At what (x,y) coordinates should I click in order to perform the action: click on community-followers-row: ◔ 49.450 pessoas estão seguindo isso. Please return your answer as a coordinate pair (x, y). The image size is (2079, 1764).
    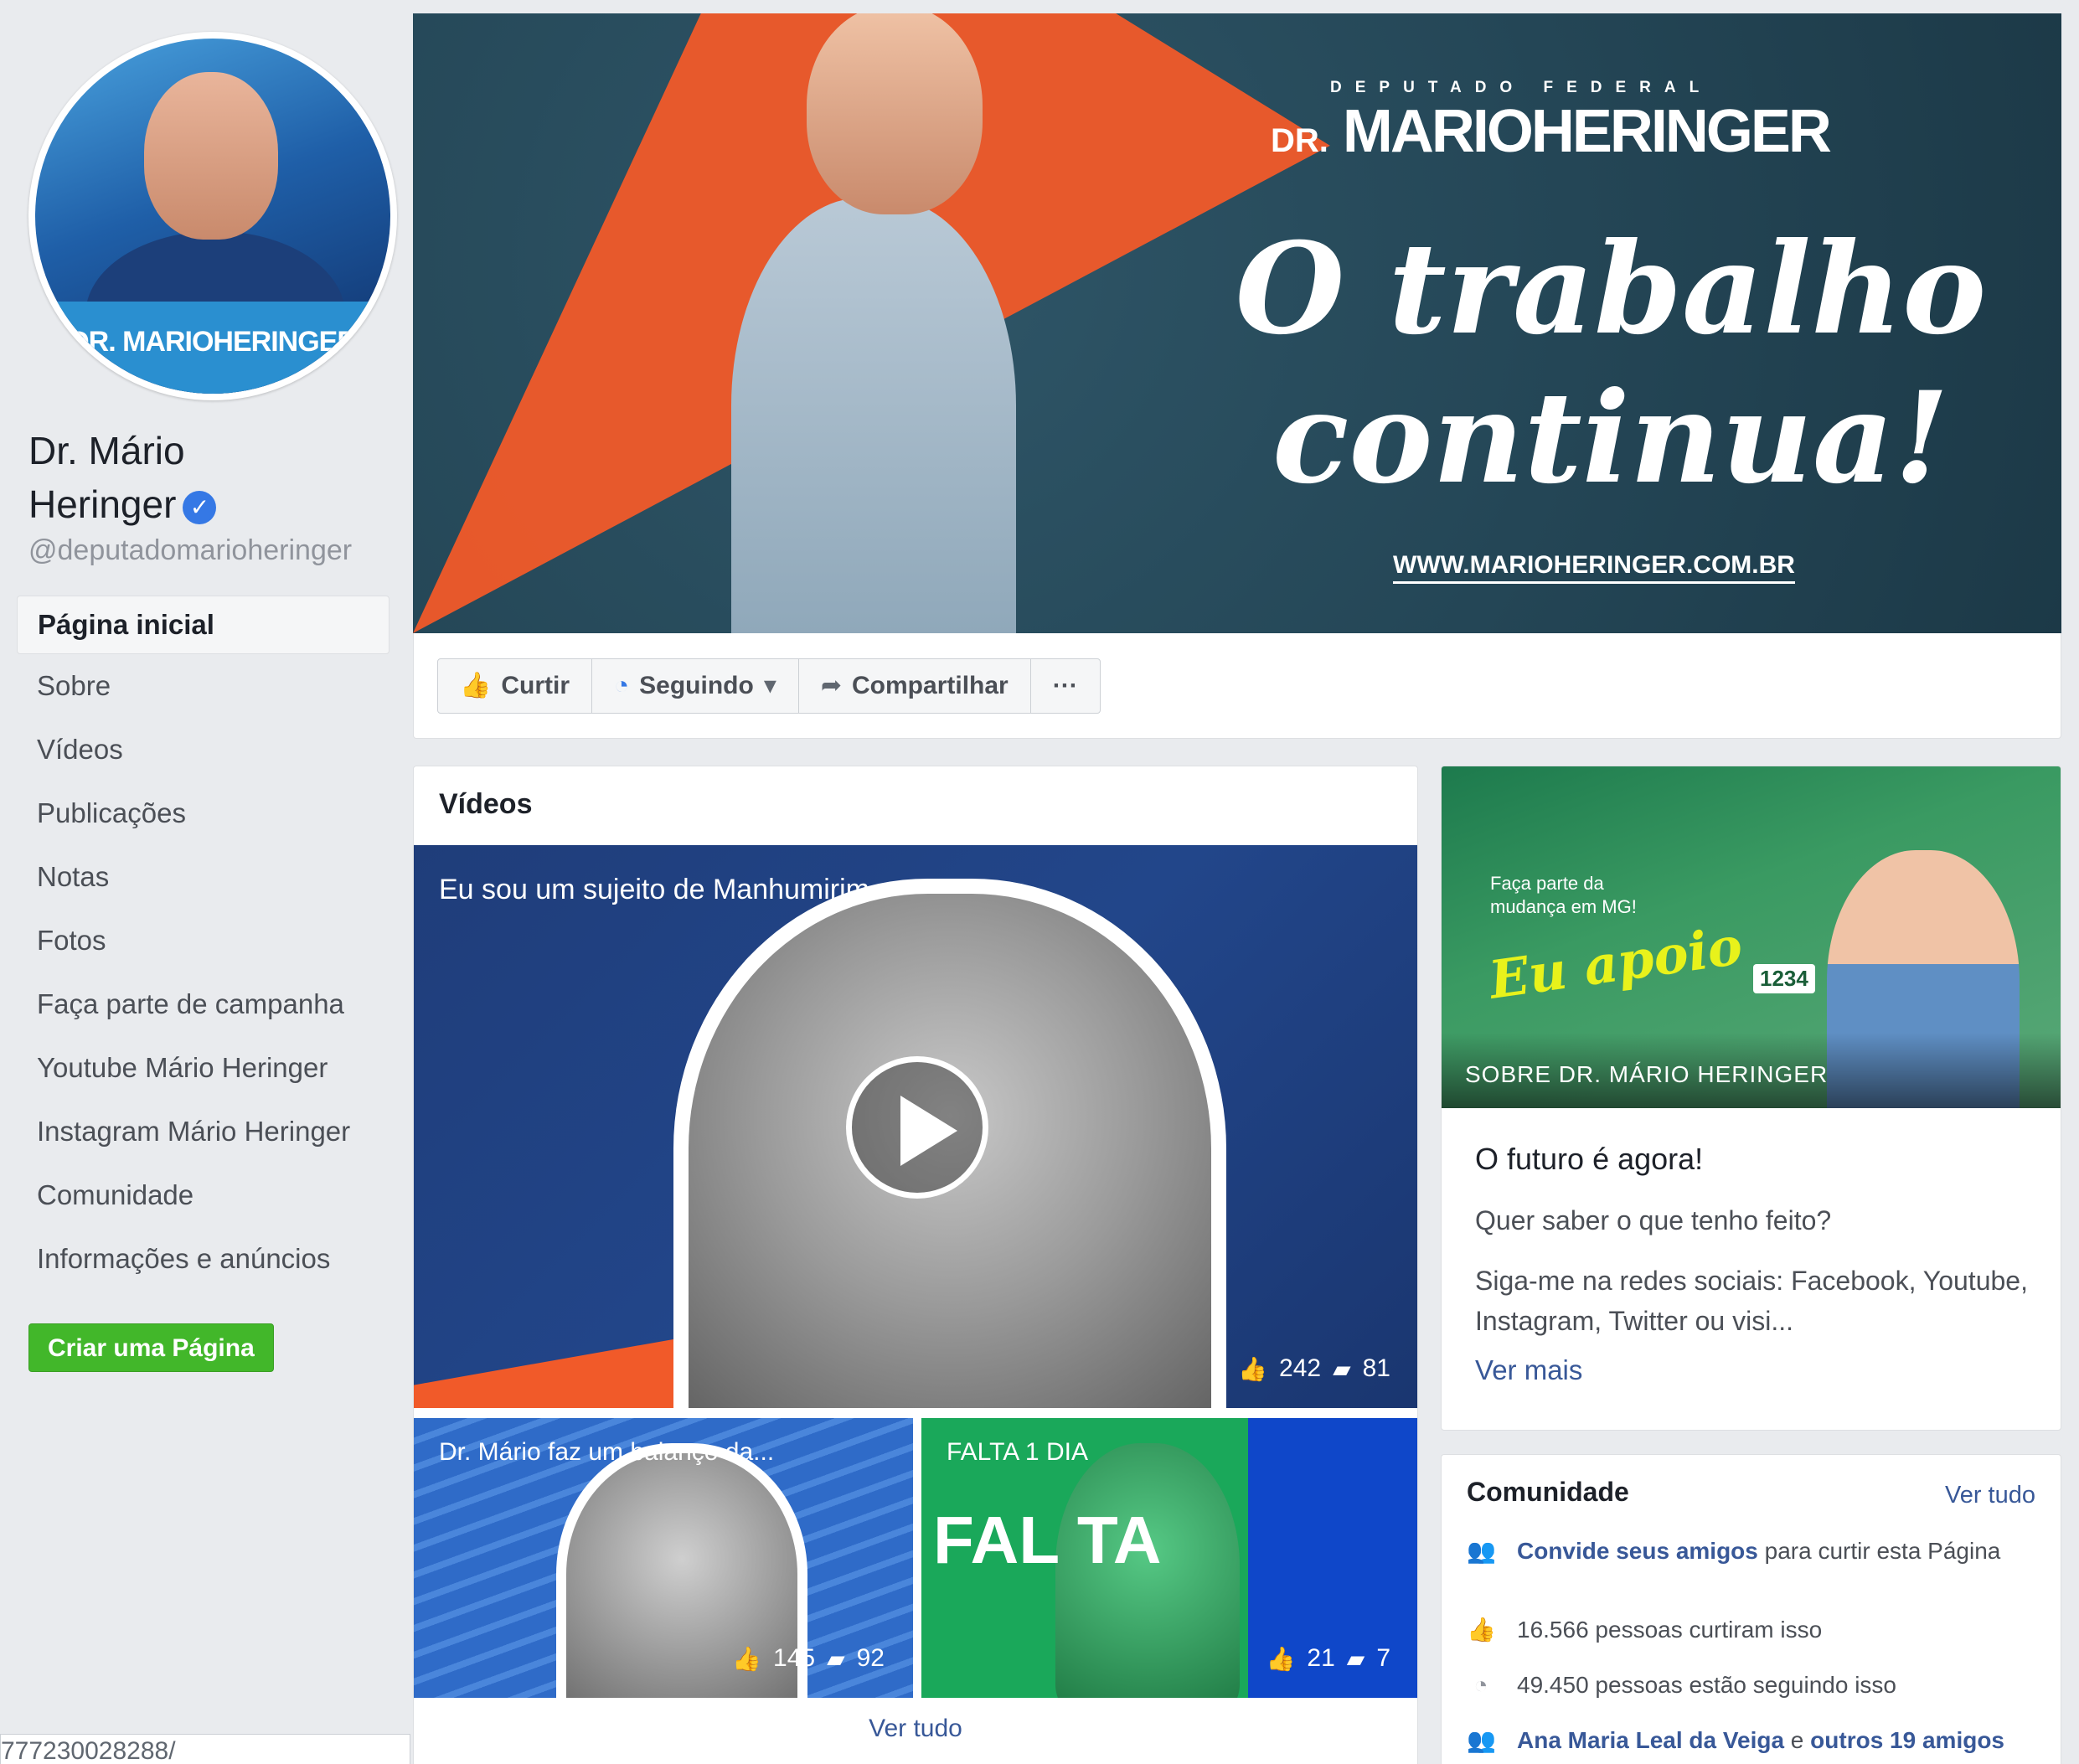
    Looking at the image, I should click on (1751, 1685).